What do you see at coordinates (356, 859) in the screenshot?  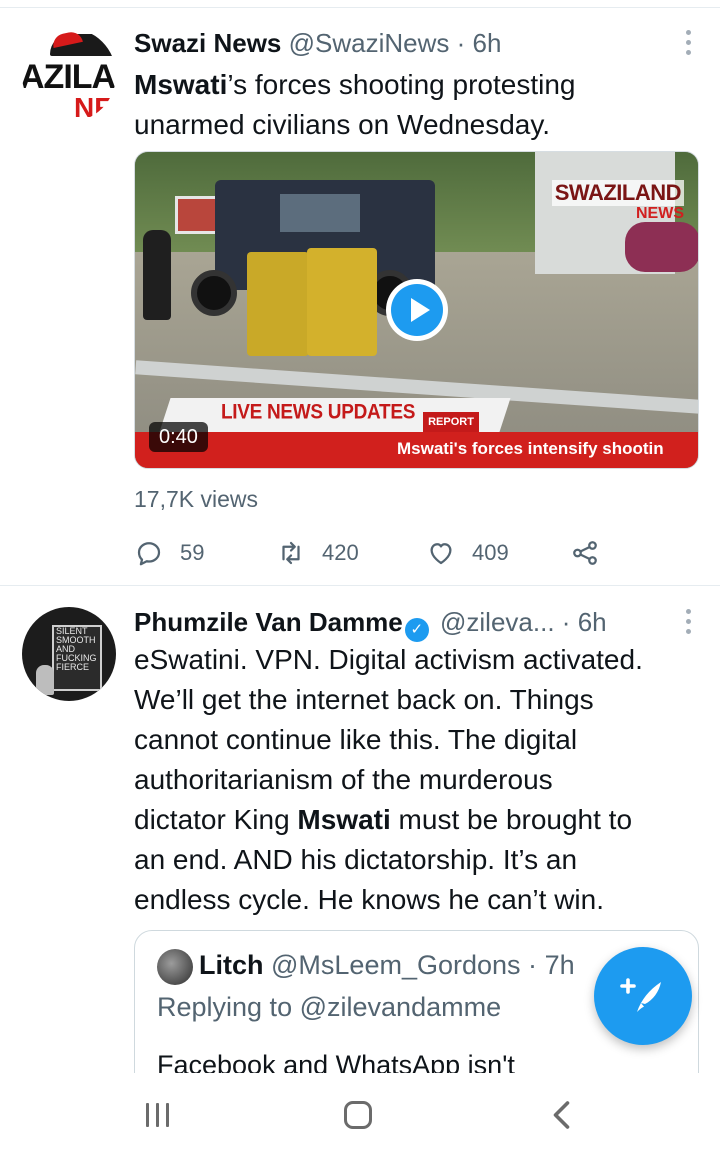 I see `tweet-text-line: an end. AND his dictatorship. It’s an` at bounding box center [356, 859].